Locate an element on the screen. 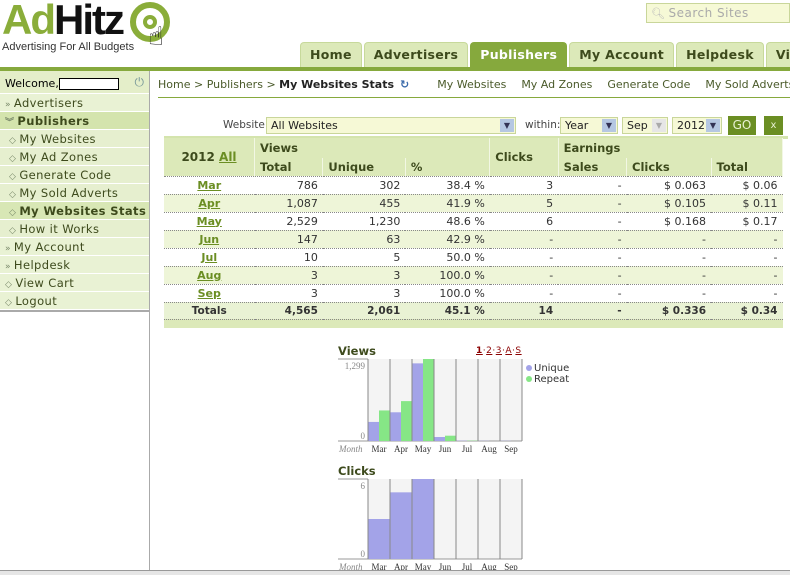 The image size is (790, 575). earning-clicks-header: Clicks is located at coordinates (669, 167).